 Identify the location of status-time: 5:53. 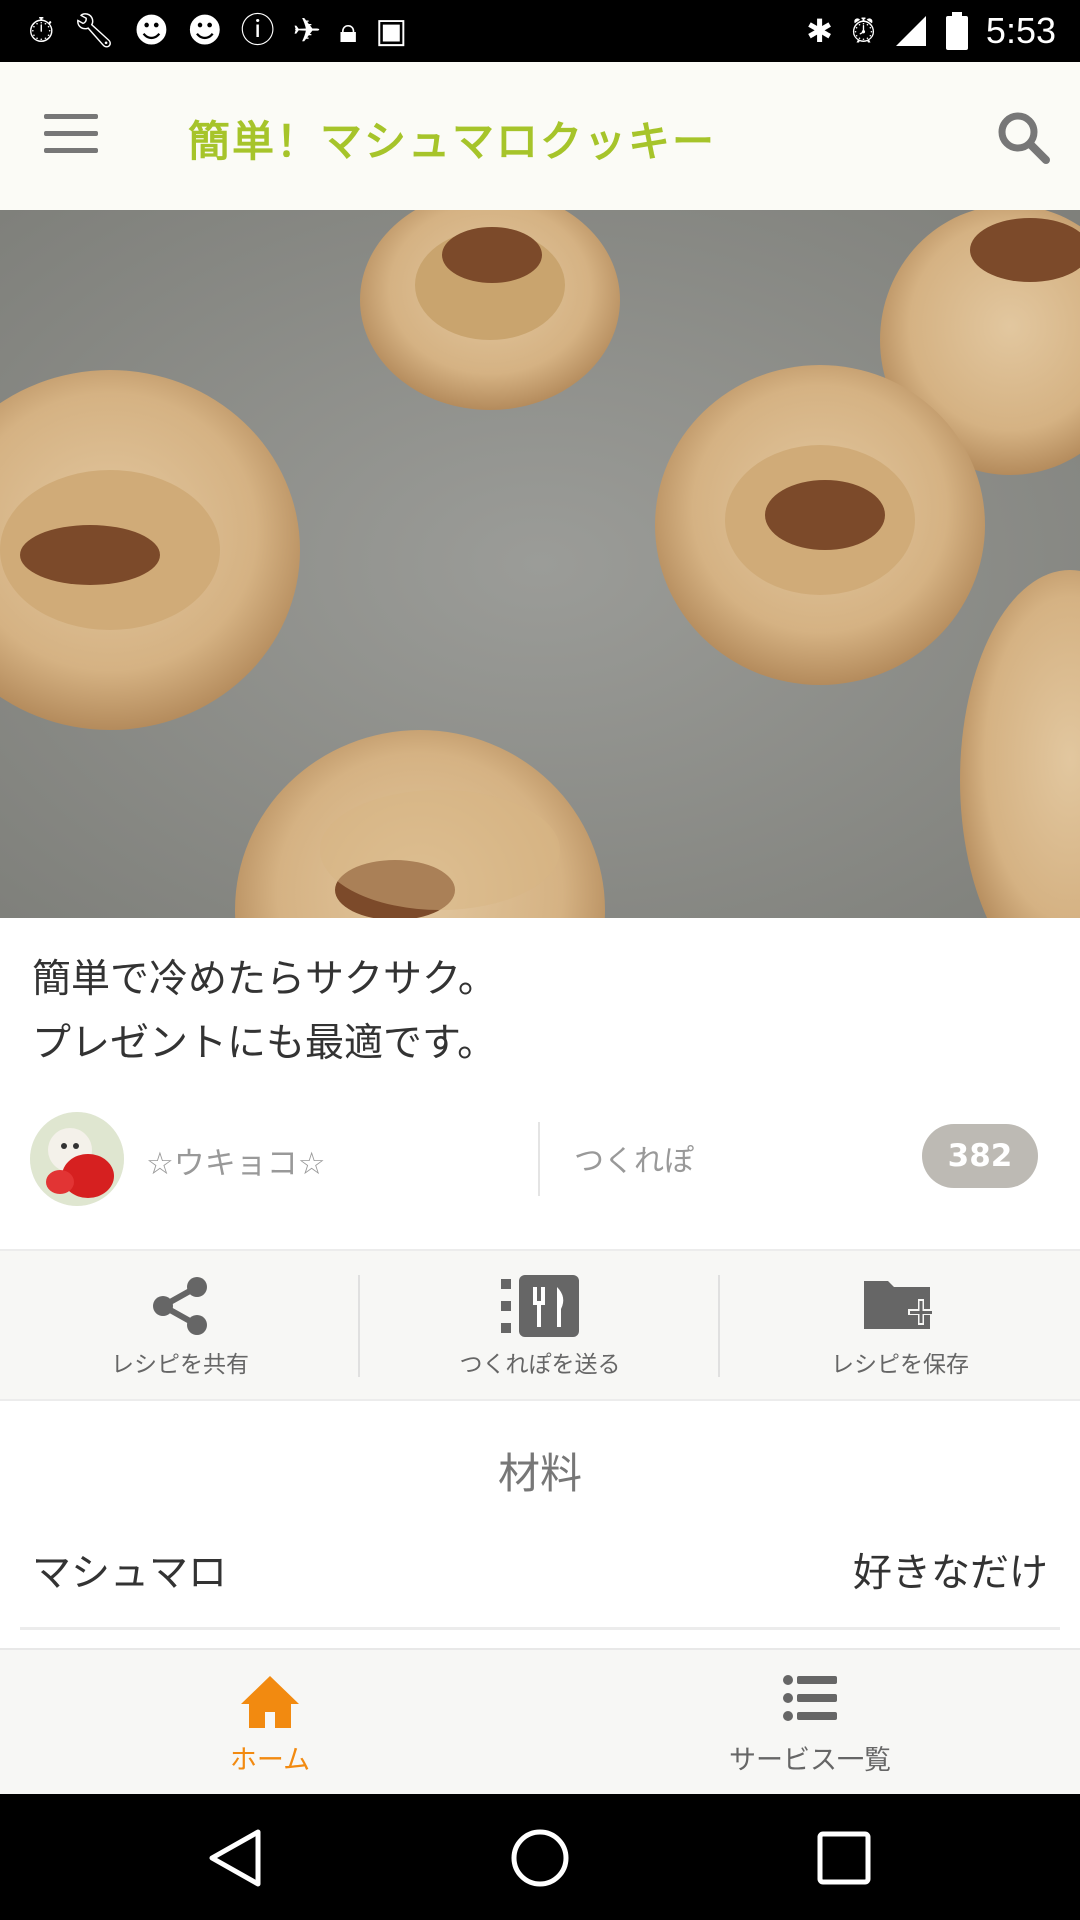
(1020, 30).